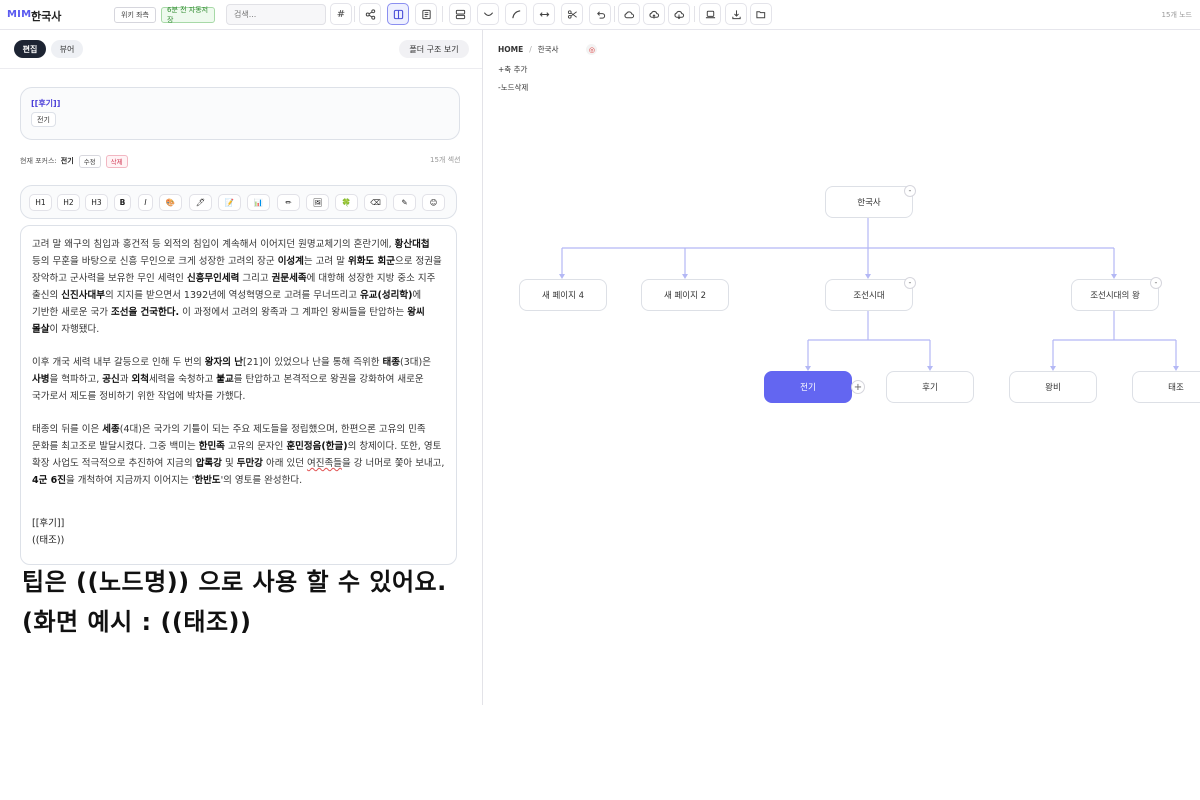 This screenshot has height=800, width=1200. Describe the element at coordinates (869, 202) in the screenshot. I see `mindmap-node-root: 한국사` at that location.